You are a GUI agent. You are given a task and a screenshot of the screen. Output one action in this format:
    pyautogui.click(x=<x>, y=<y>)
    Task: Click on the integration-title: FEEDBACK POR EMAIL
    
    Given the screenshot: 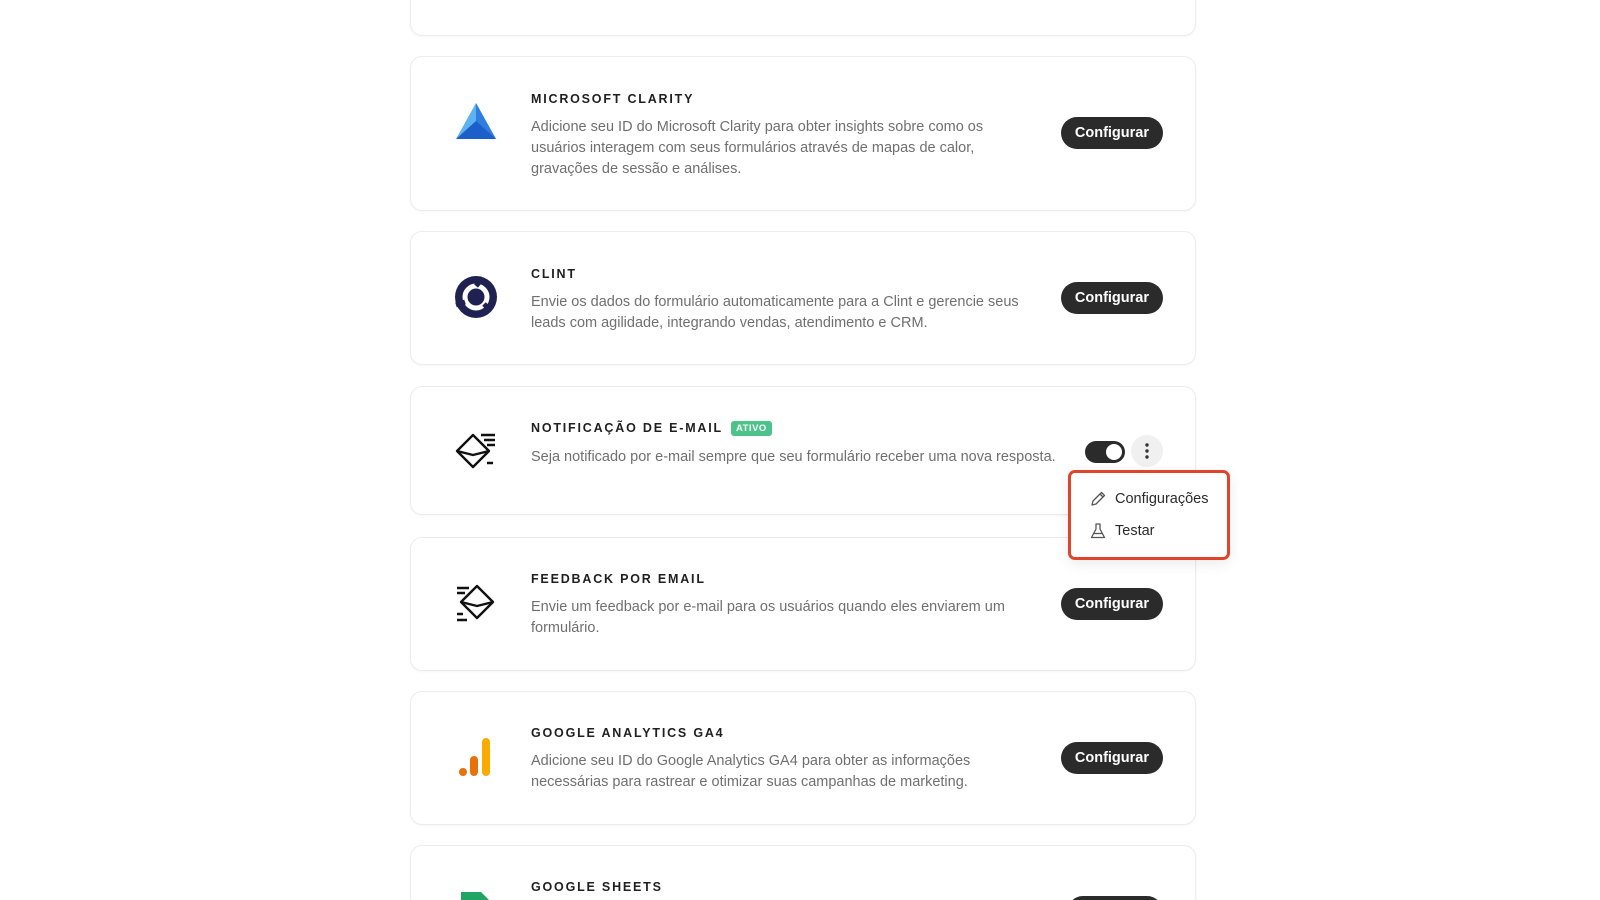 What is the action you would take?
    pyautogui.click(x=618, y=579)
    